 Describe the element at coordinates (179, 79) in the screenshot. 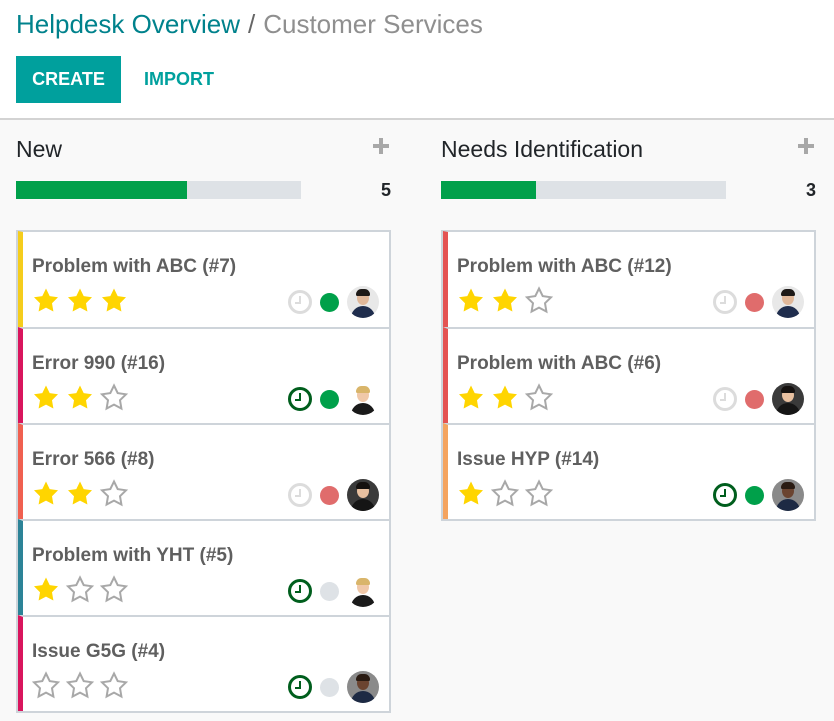

I see `import-button: IMPORT` at that location.